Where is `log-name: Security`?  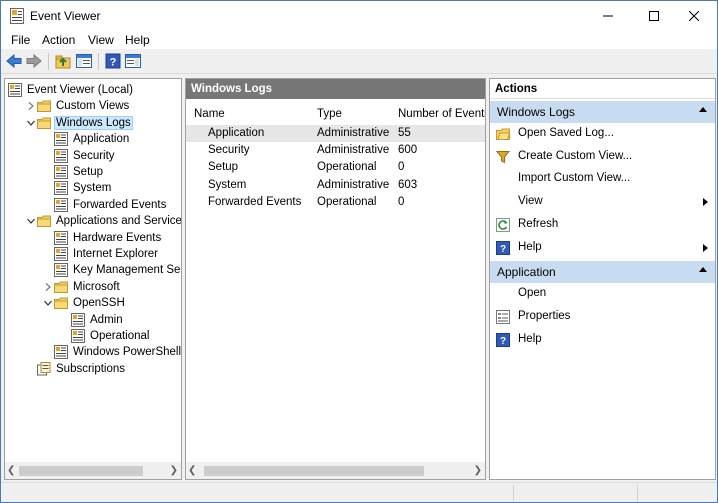
log-name: Security is located at coordinates (229, 150).